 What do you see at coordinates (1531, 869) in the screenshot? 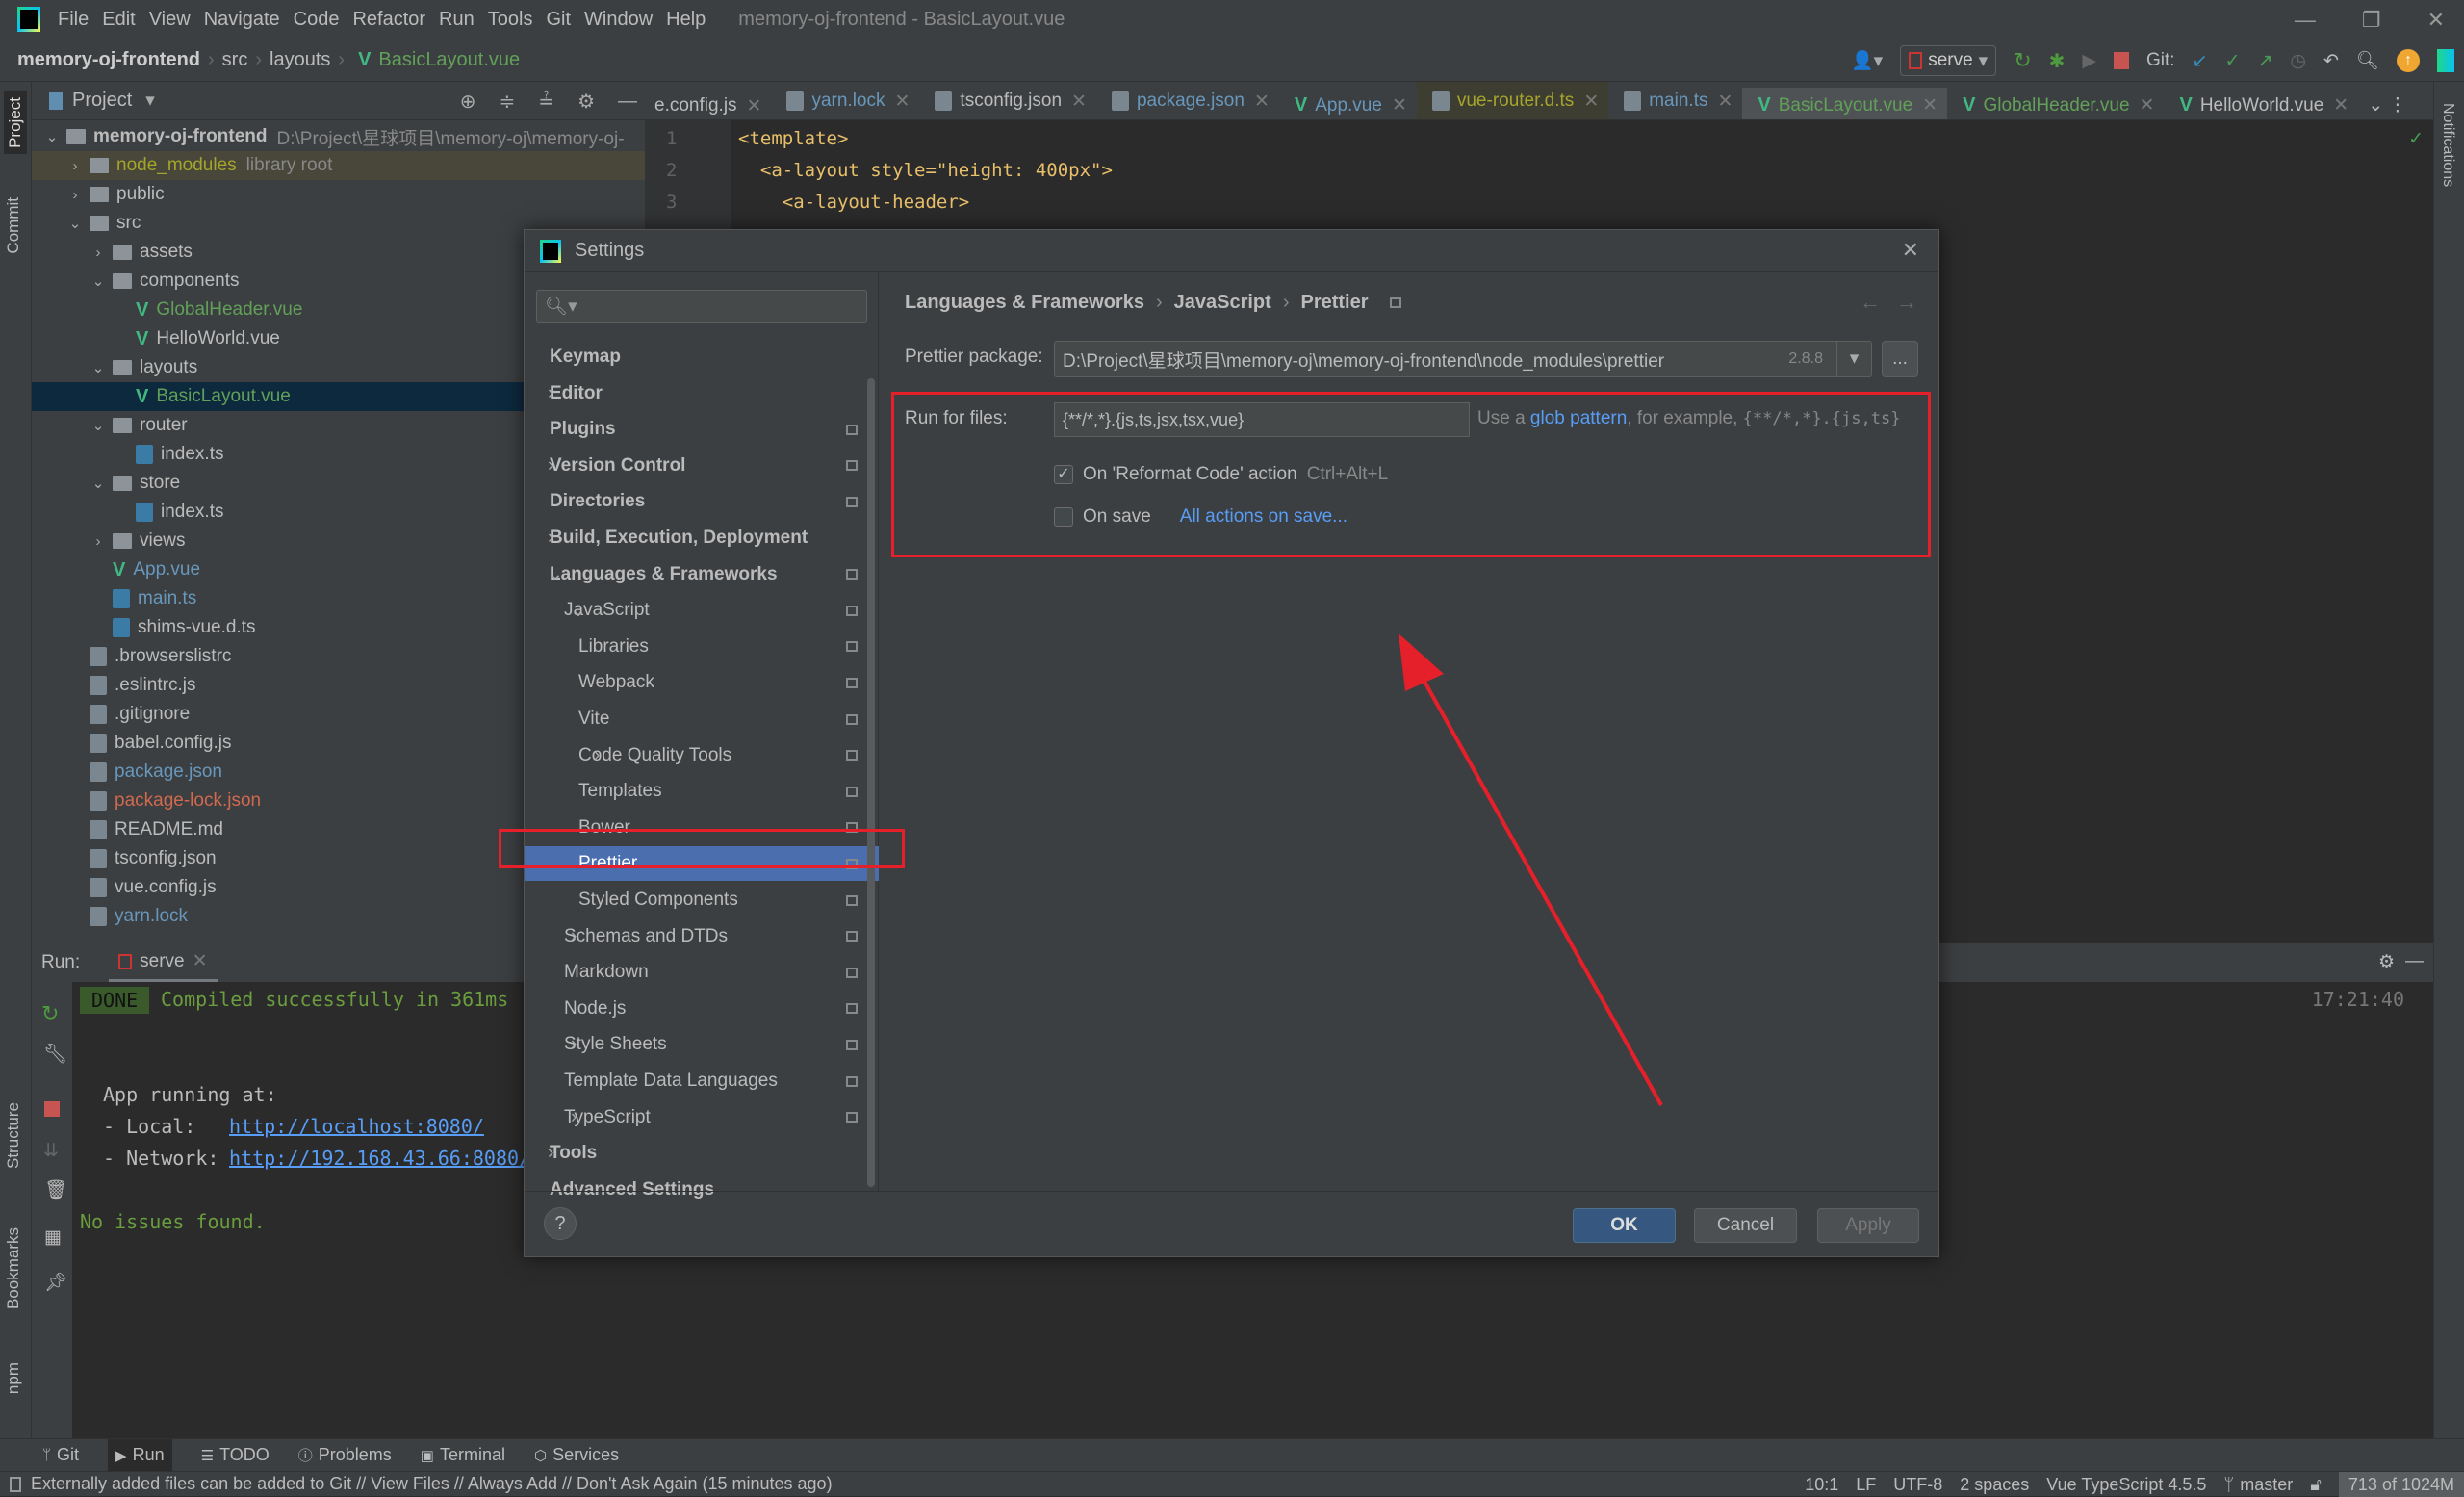
I see `annotation-arrow` at bounding box center [1531, 869].